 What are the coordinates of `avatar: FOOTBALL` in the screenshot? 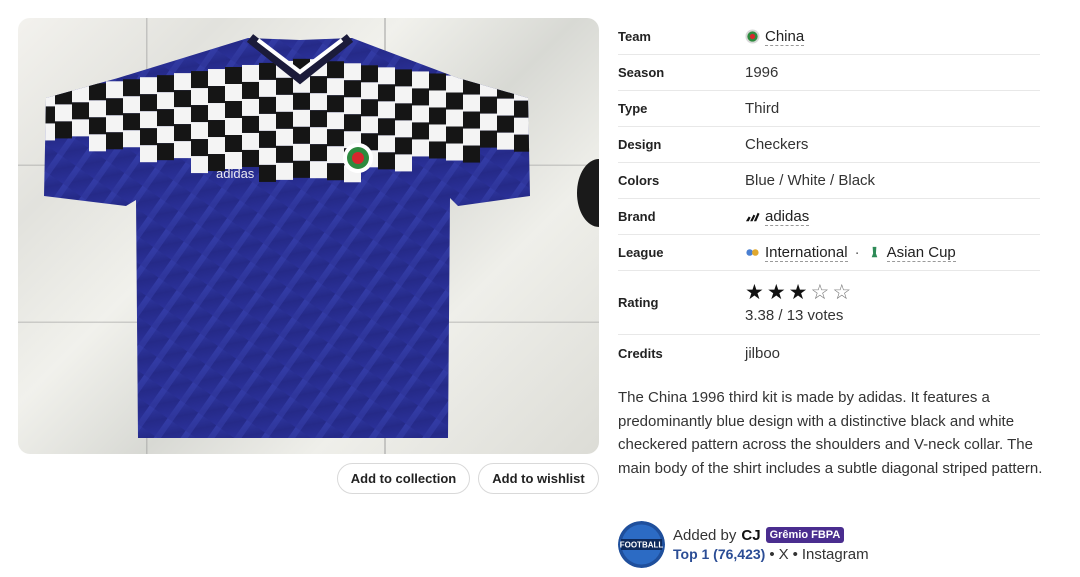 It's located at (641, 544).